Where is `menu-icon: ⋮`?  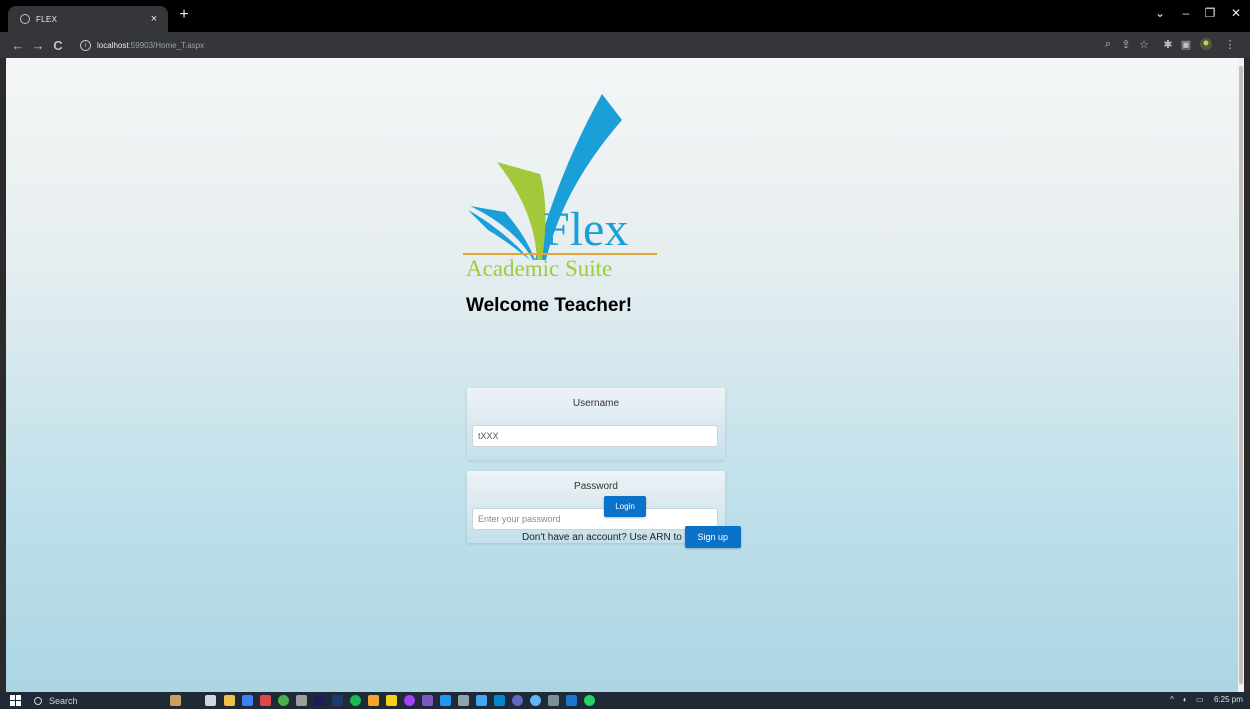 menu-icon: ⋮ is located at coordinates (1230, 44).